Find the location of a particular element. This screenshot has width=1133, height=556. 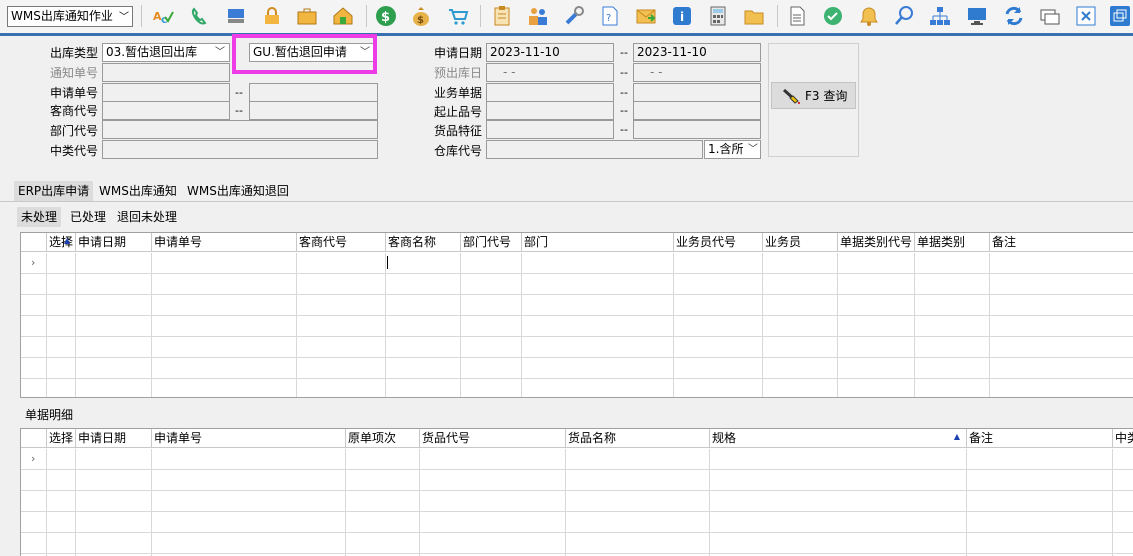

request-date-to: 2023-11-10 is located at coordinates (697, 52).